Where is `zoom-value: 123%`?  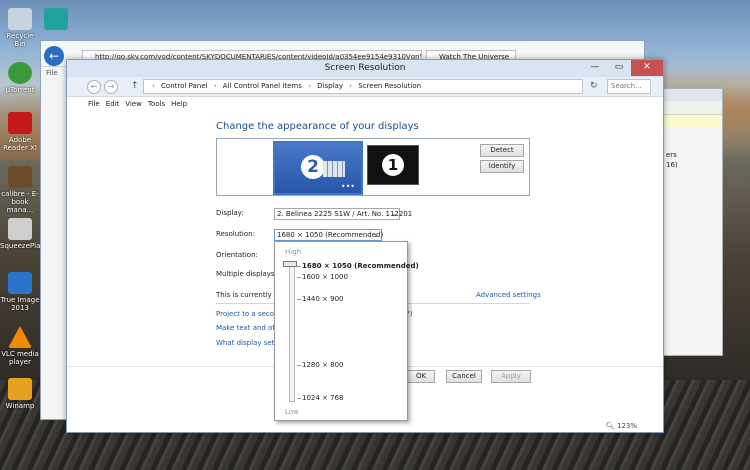 zoom-value: 123% is located at coordinates (626, 426).